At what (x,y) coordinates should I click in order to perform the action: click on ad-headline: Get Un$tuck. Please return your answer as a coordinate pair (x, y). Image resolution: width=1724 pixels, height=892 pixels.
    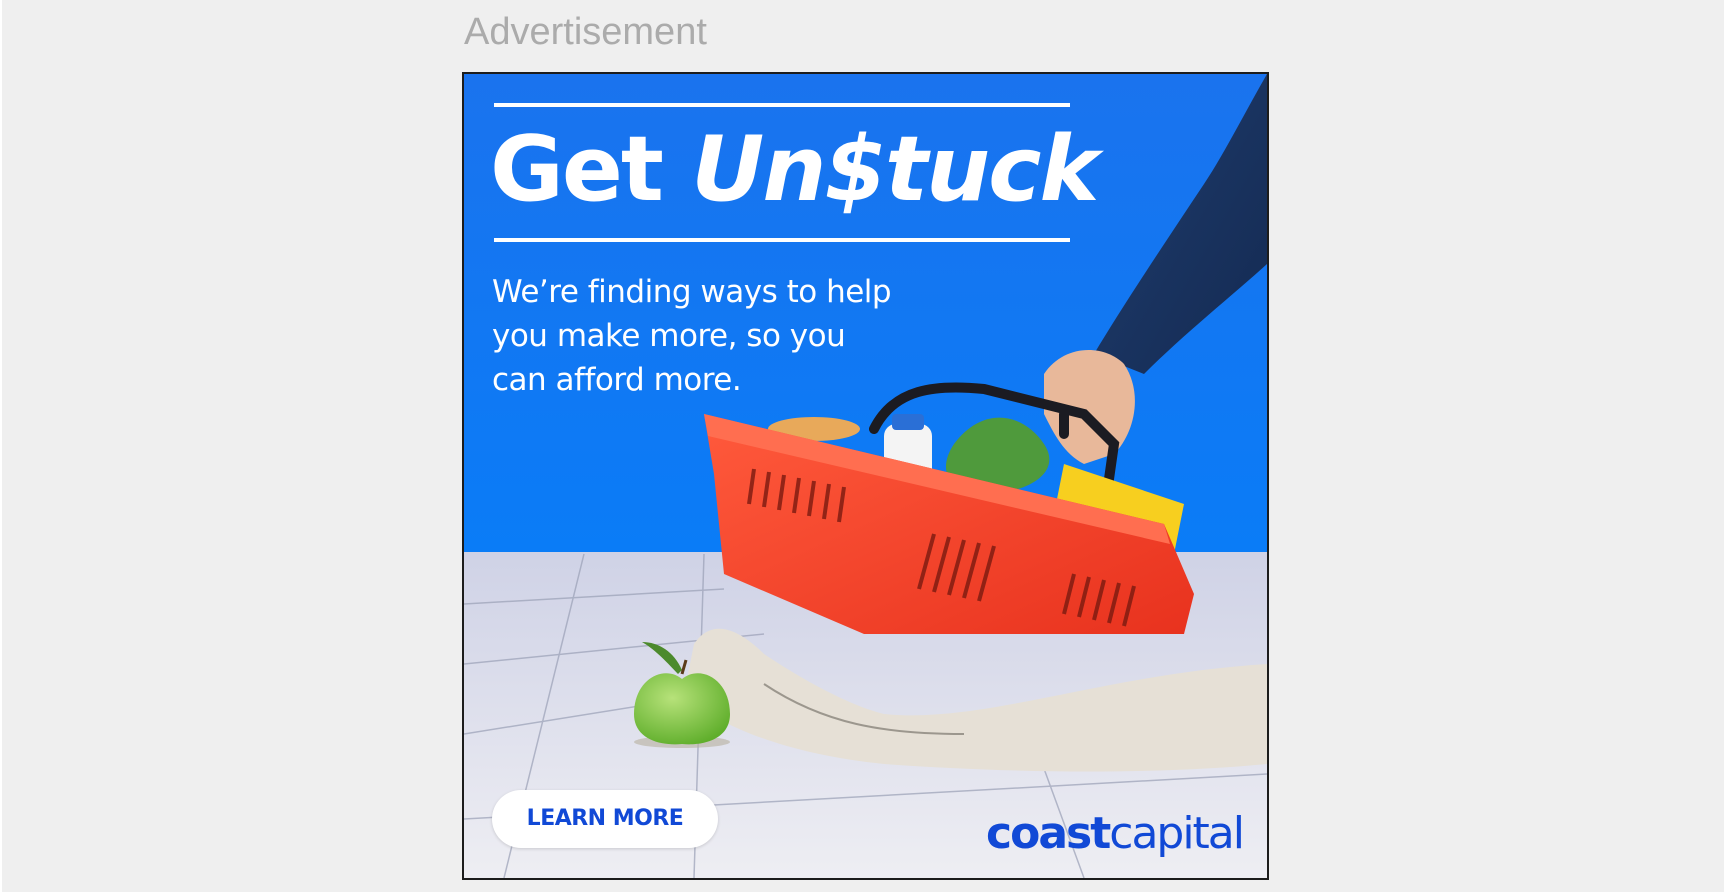
    Looking at the image, I should click on (794, 170).